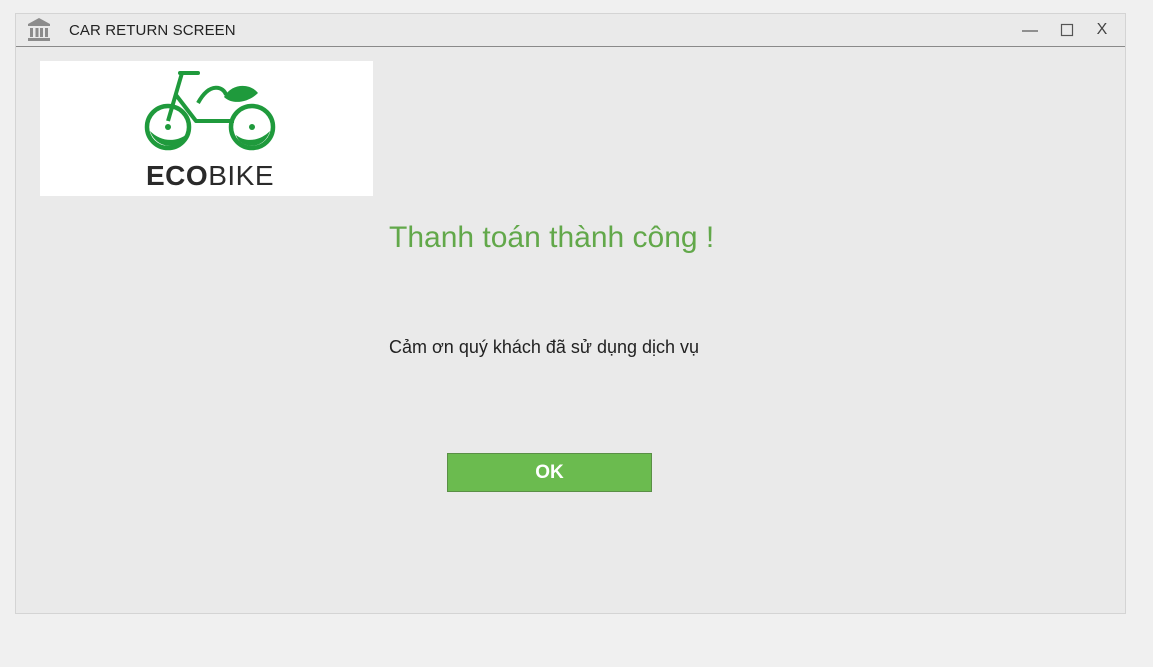 The image size is (1153, 667). I want to click on thank-you-message: Cảm ơn quý khách đã sử dụng dịch vụ, so click(544, 347).